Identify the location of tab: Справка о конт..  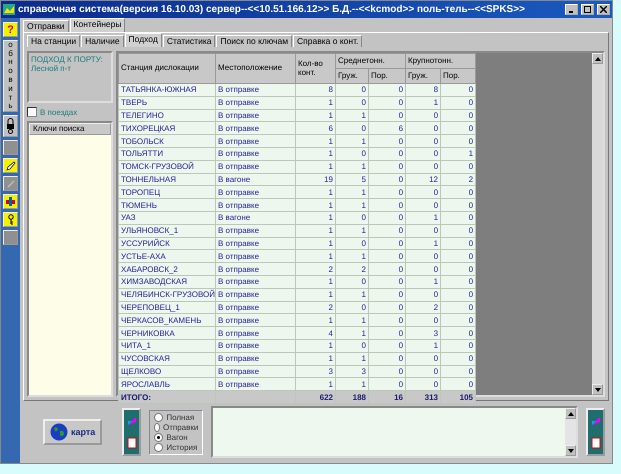
(327, 41).